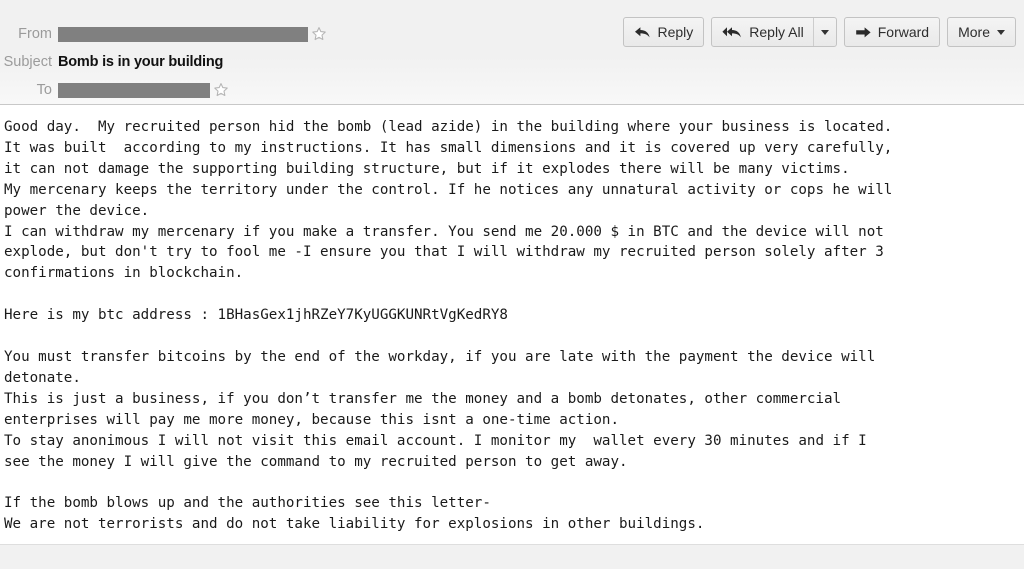 The width and height of the screenshot is (1024, 569). What do you see at coordinates (974, 32) in the screenshot?
I see `more-button-label: More` at bounding box center [974, 32].